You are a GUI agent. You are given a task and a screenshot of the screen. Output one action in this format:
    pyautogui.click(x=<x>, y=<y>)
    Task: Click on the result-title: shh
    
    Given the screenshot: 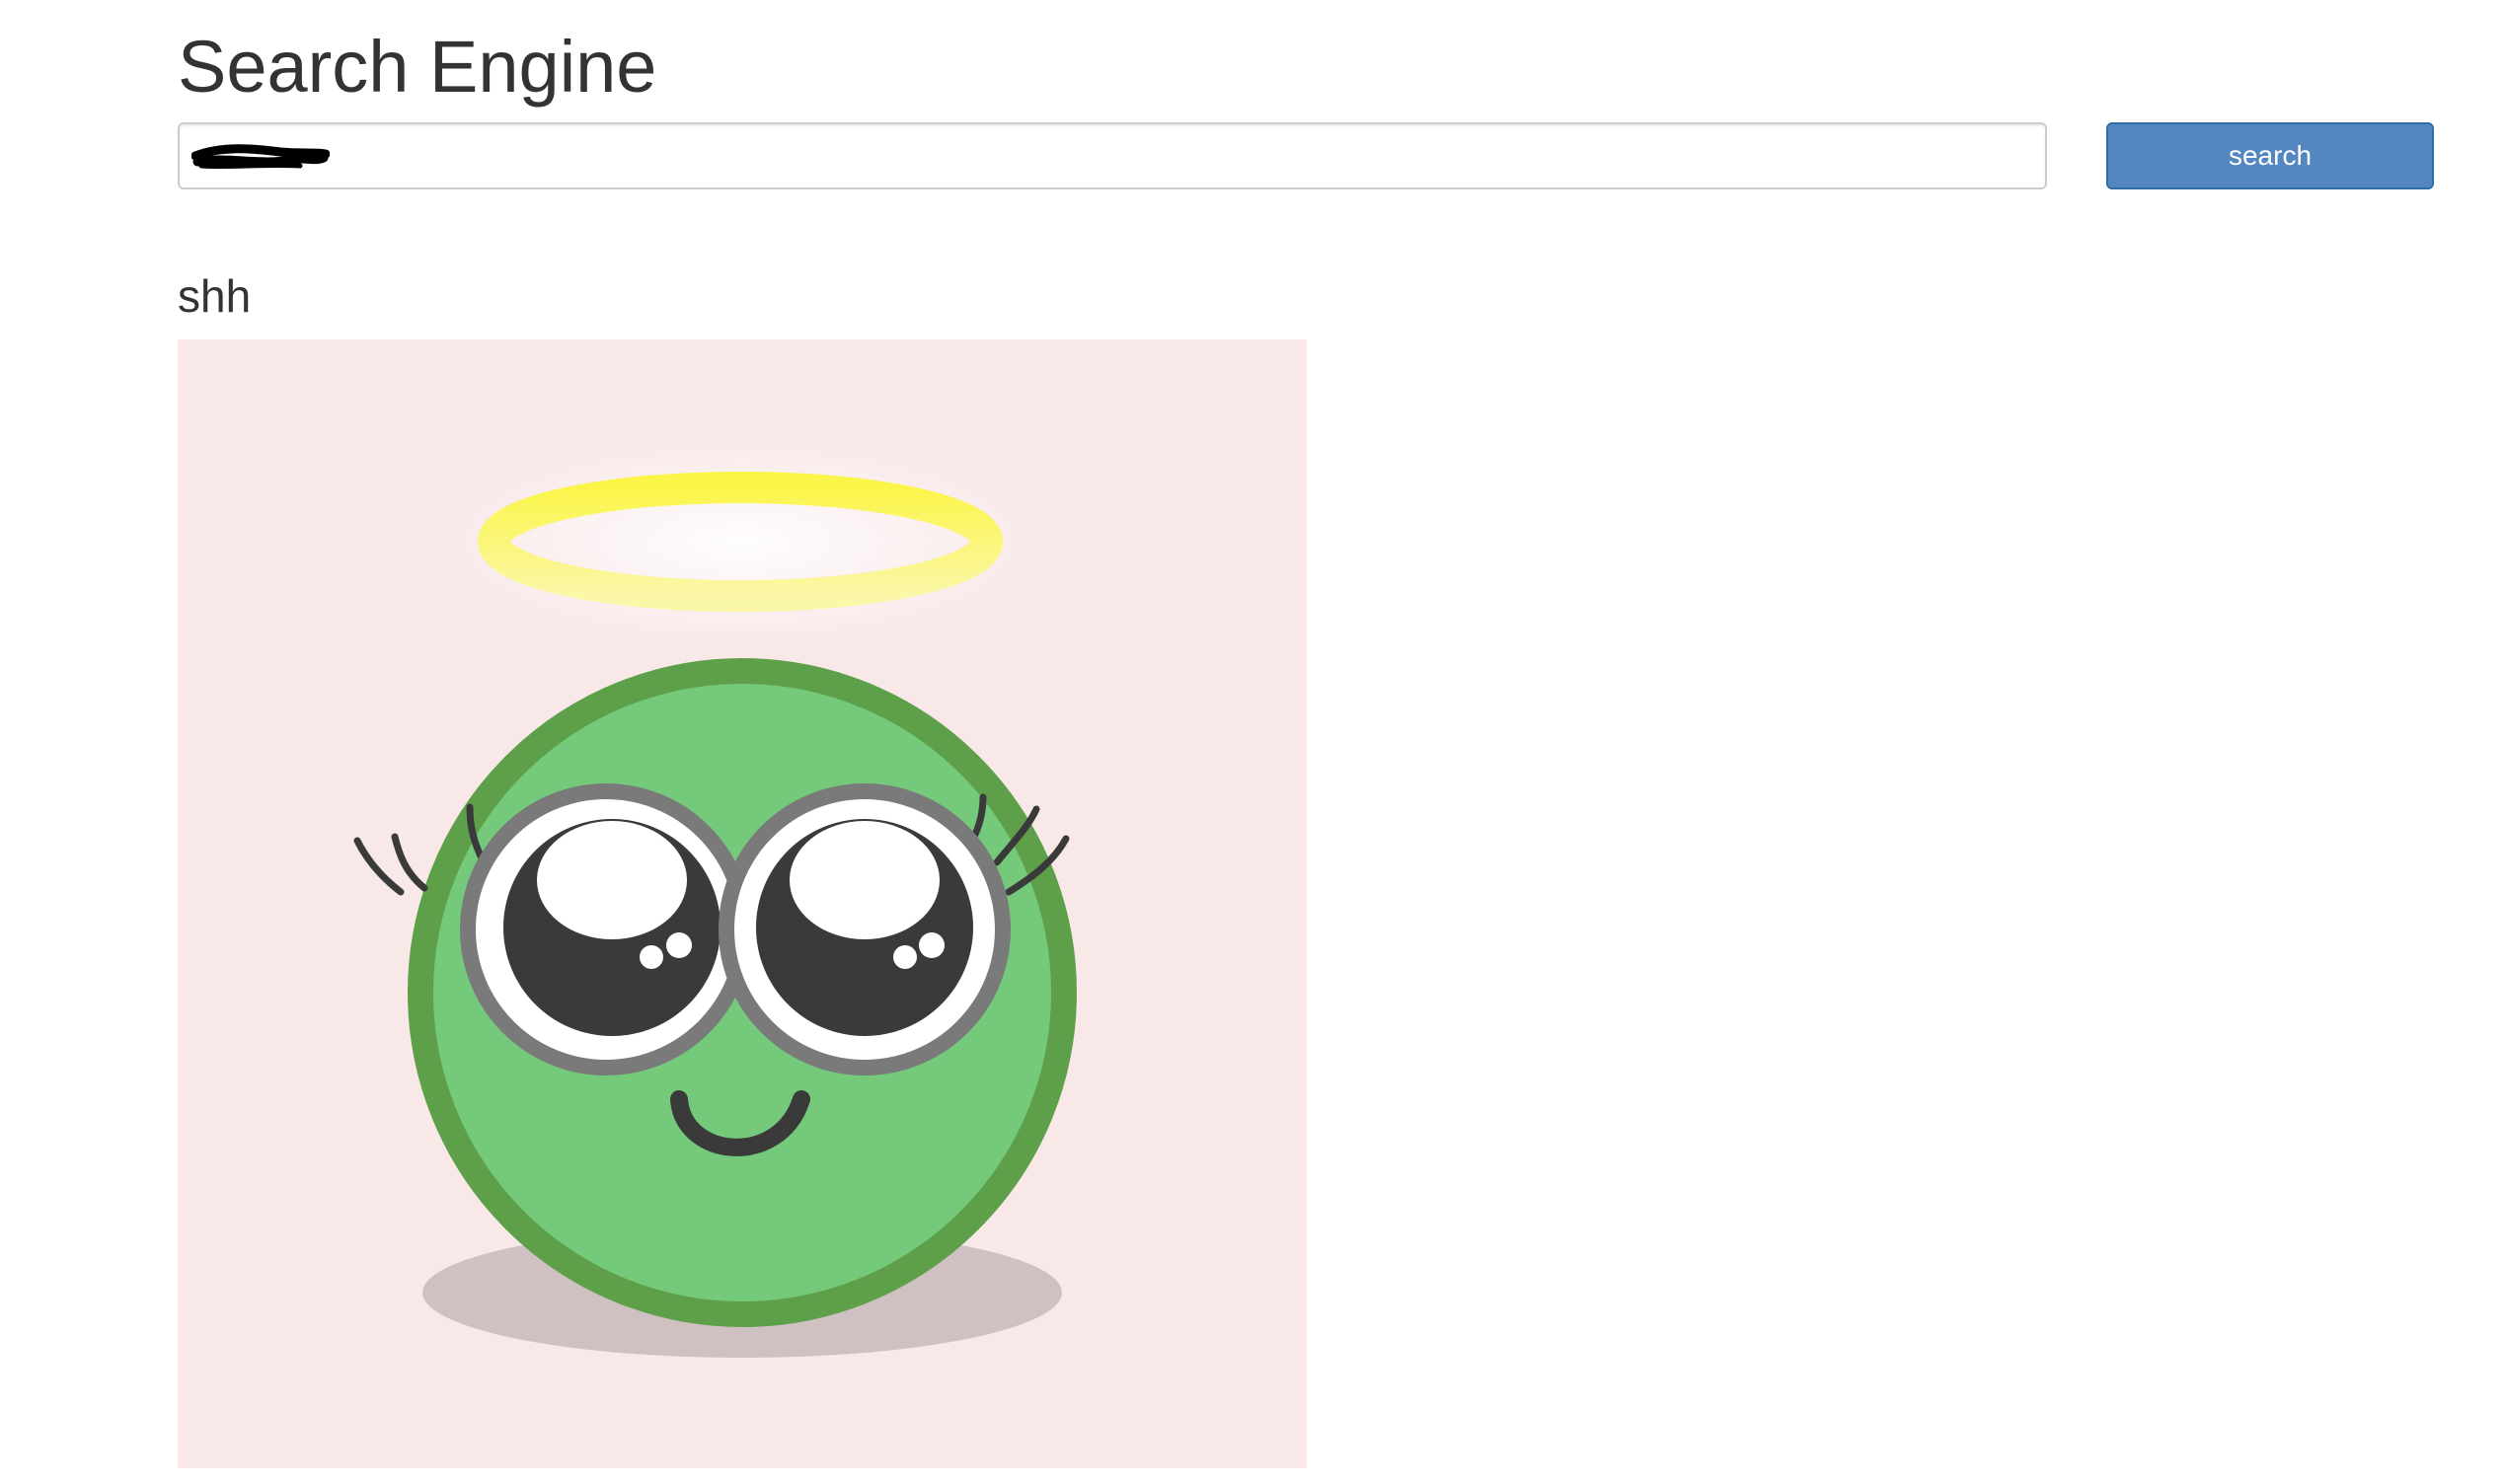 What is the action you would take?
    pyautogui.click(x=215, y=296)
    